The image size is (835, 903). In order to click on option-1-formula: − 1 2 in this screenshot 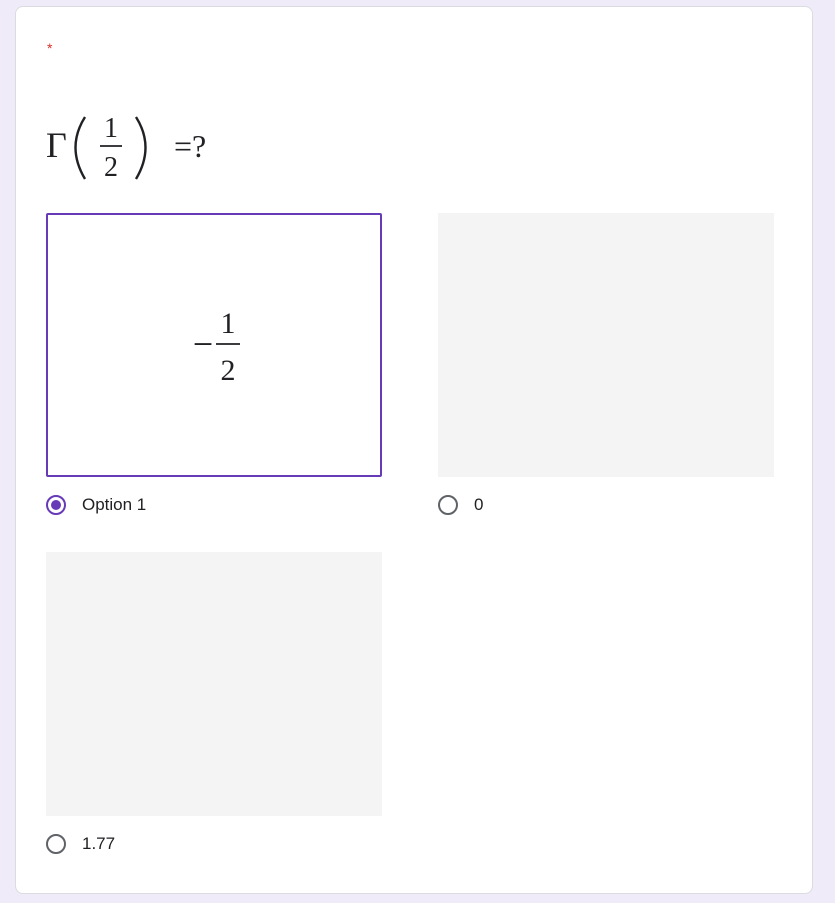, I will do `click(216, 347)`.